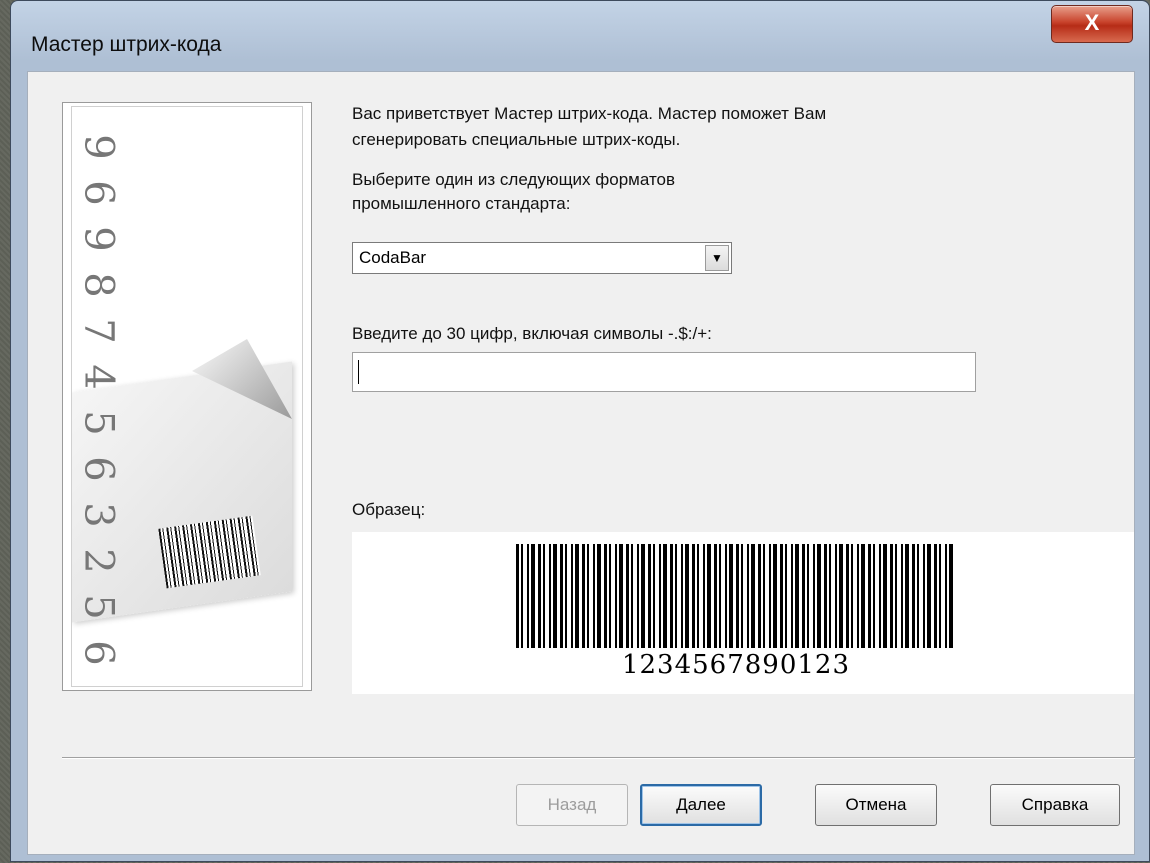 The height and width of the screenshot is (863, 1150). I want to click on intro-line-2: сгенерировать специальные штрих-коды., so click(516, 139).